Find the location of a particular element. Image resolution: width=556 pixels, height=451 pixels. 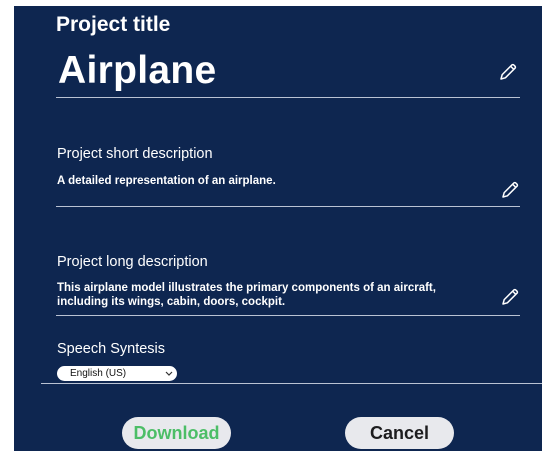

language-select: English (US) is located at coordinates (117, 373).